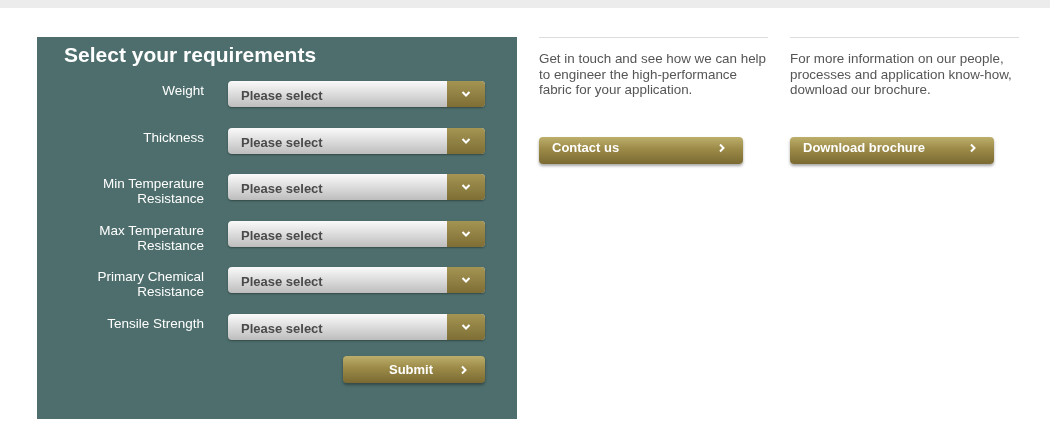 Image resolution: width=1050 pixels, height=432 pixels. Describe the element at coordinates (901, 75) in the screenshot. I see `info-text: For more information on our people, processes and application know-how, download our brochure.` at that location.